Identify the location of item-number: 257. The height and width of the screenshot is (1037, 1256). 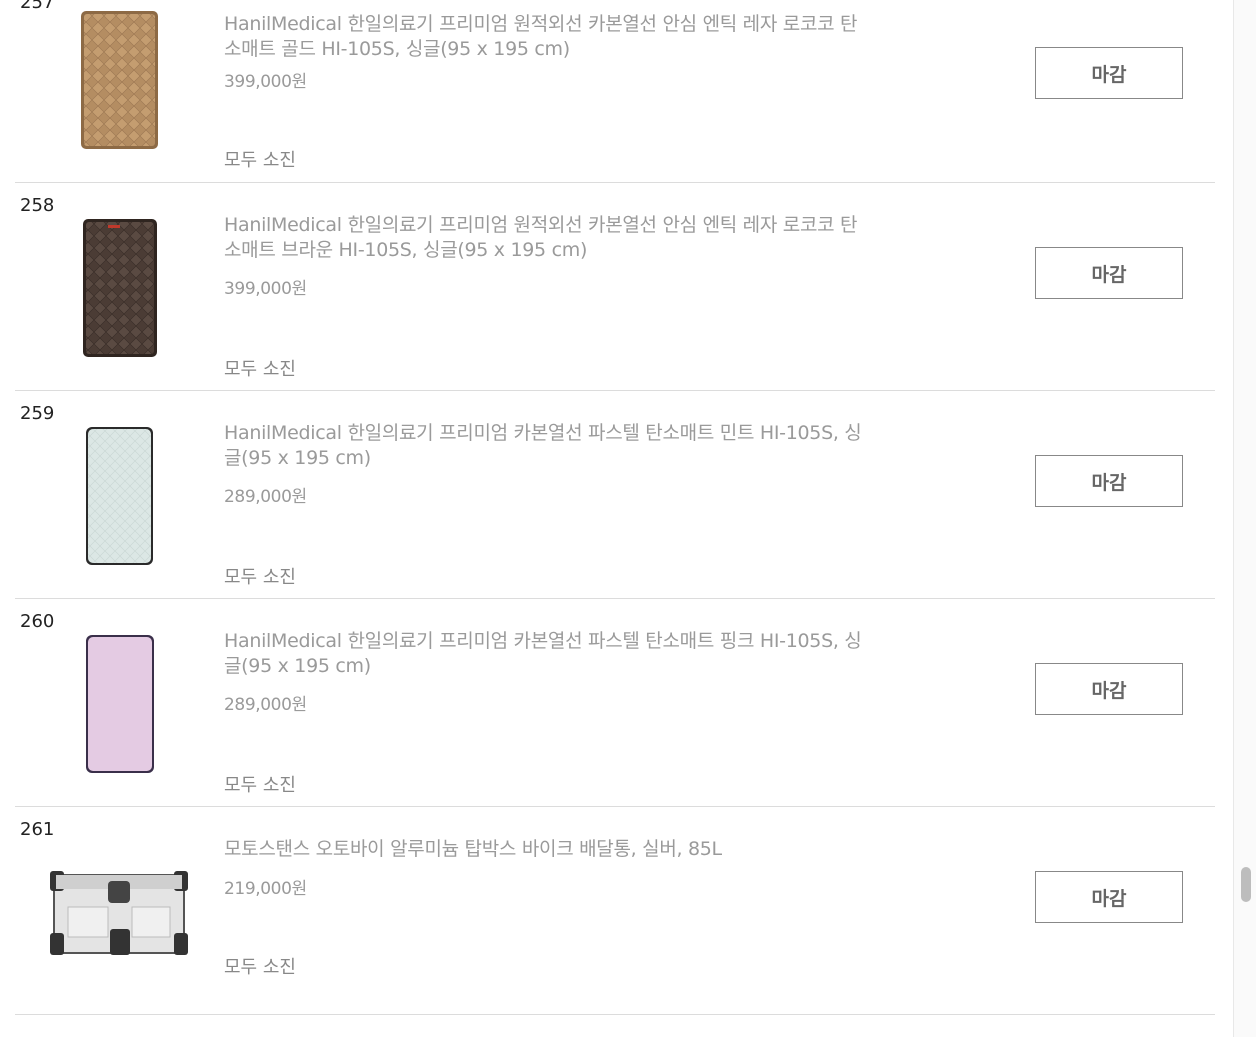
(37, 6).